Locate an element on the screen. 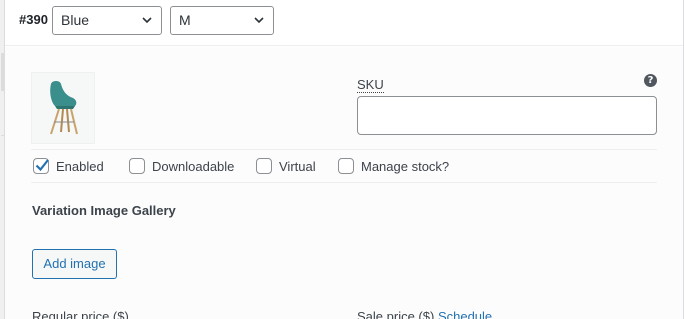 This screenshot has width=684, height=319. chair-image is located at coordinates (64, 108).